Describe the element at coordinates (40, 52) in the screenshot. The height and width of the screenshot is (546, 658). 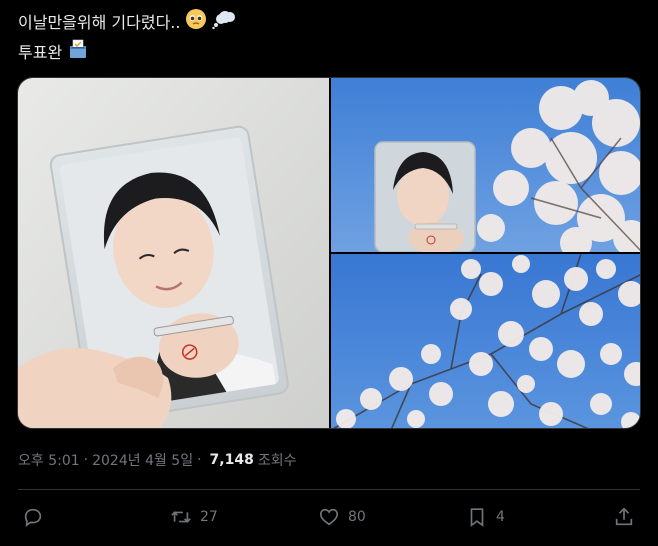
I see `tweet-text-vote: 투표완` at that location.